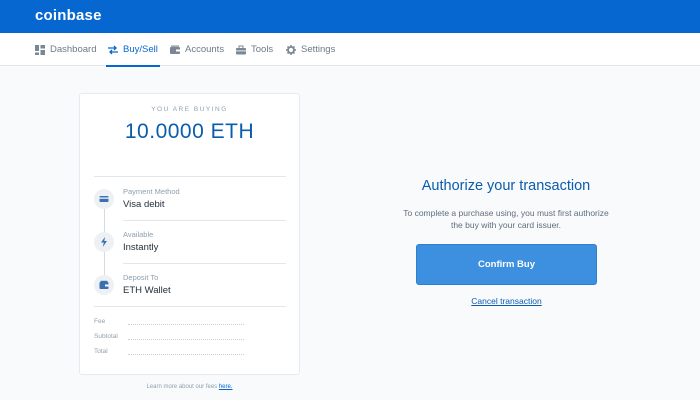 Image resolution: width=700 pixels, height=400 pixels. I want to click on nav-tools-label: Tools, so click(262, 49).